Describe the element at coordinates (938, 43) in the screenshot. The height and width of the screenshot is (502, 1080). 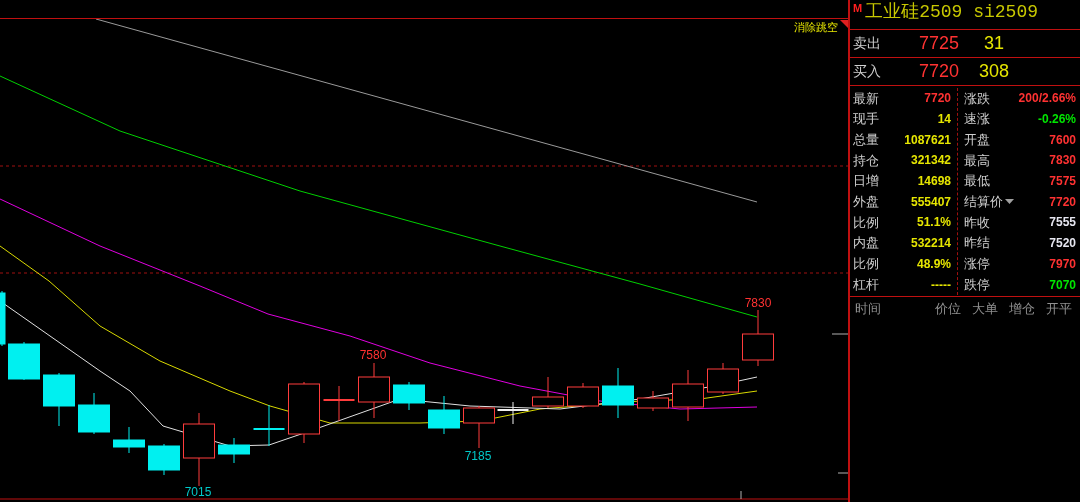
I see `order-price: 7725` at that location.